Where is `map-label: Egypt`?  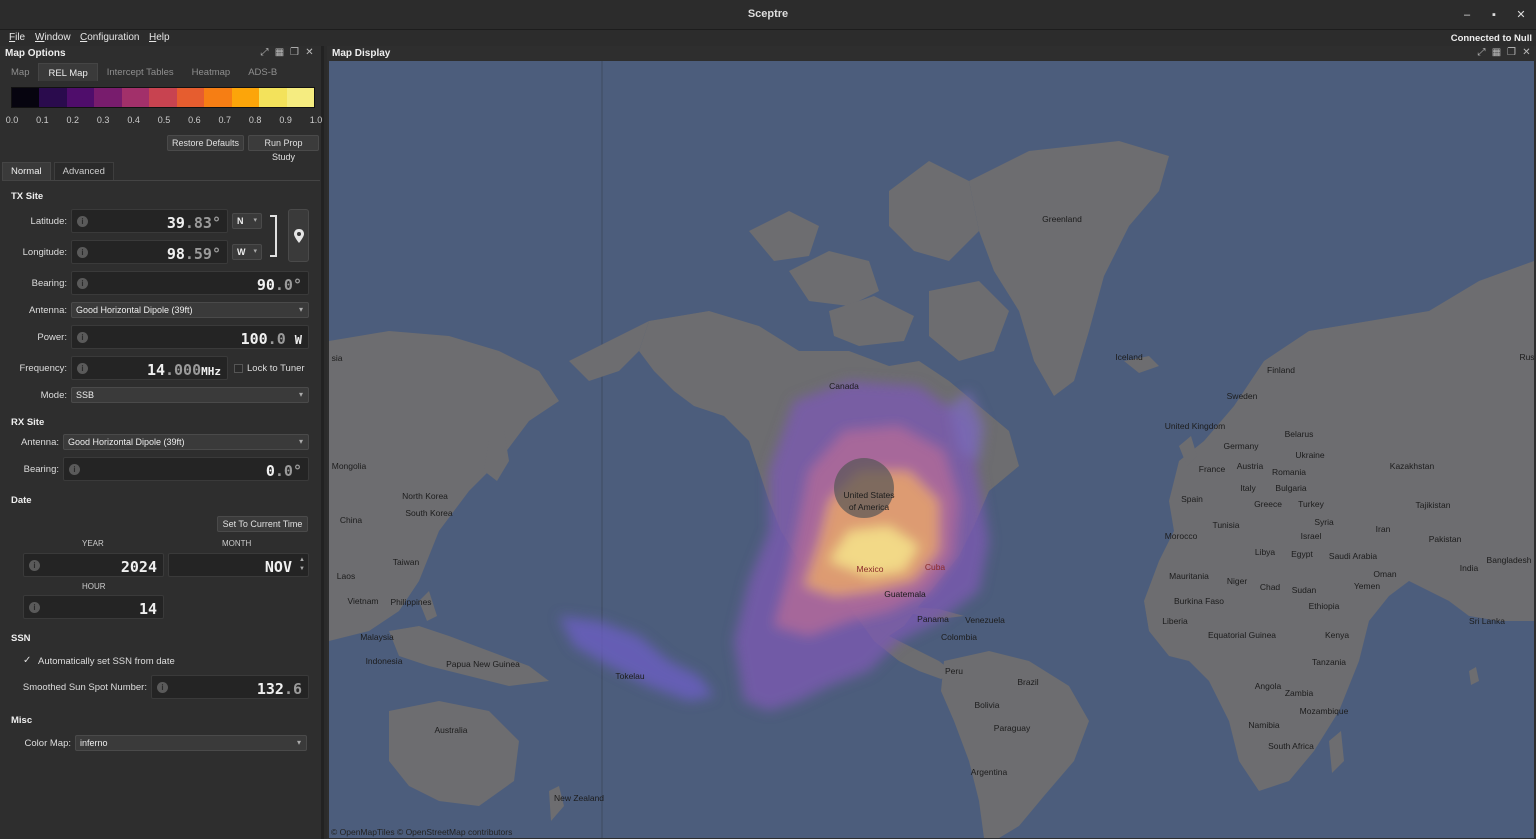 map-label: Egypt is located at coordinates (1302, 554).